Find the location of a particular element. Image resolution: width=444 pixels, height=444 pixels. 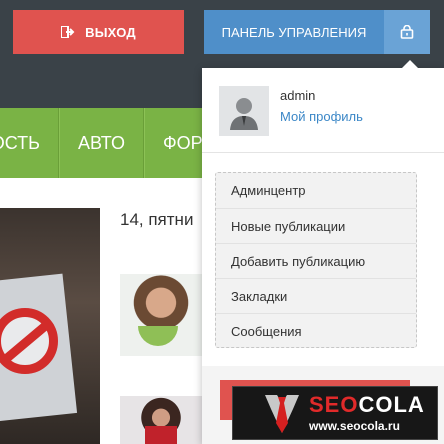

nav-item-1: ОСТЬ is located at coordinates (29, 143).